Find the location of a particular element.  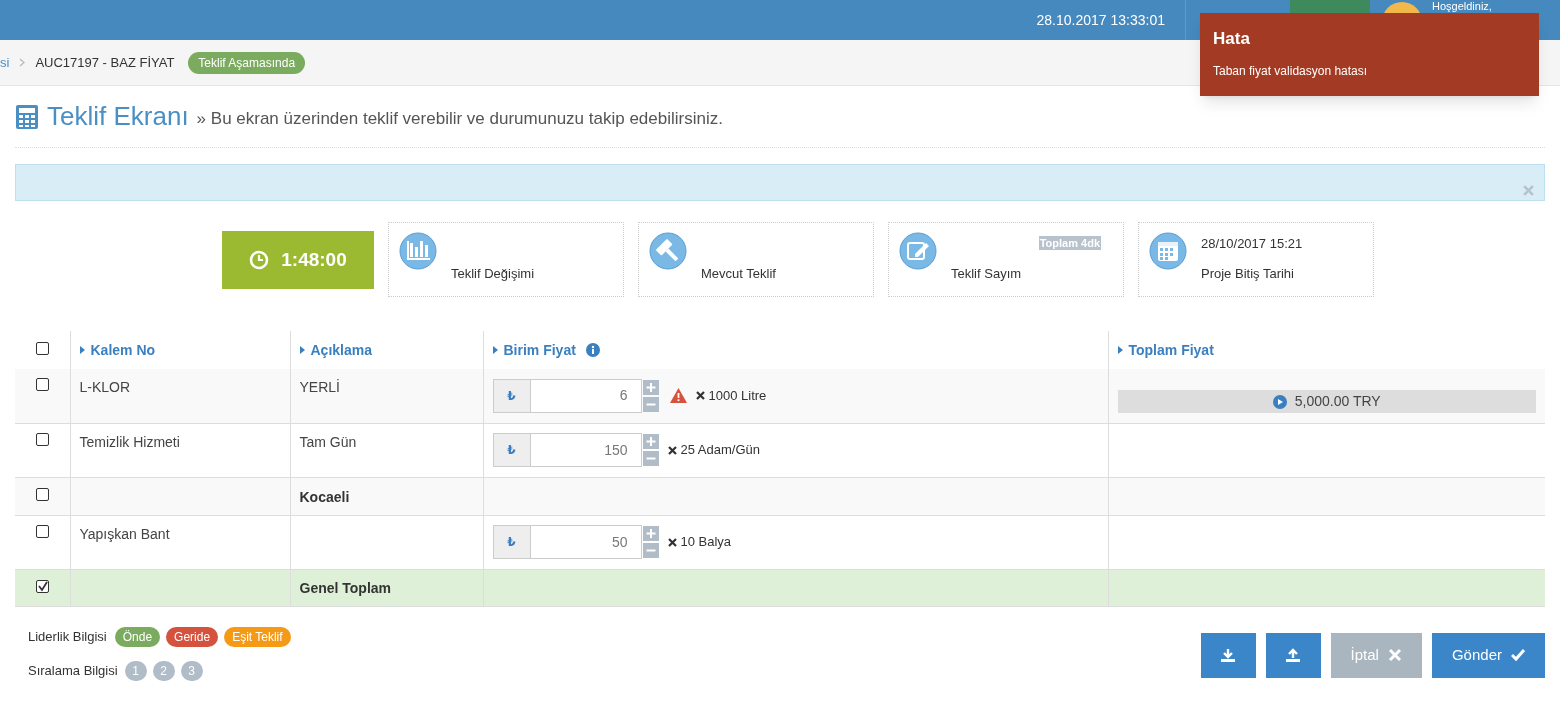

download-button is located at coordinates (1228, 655).